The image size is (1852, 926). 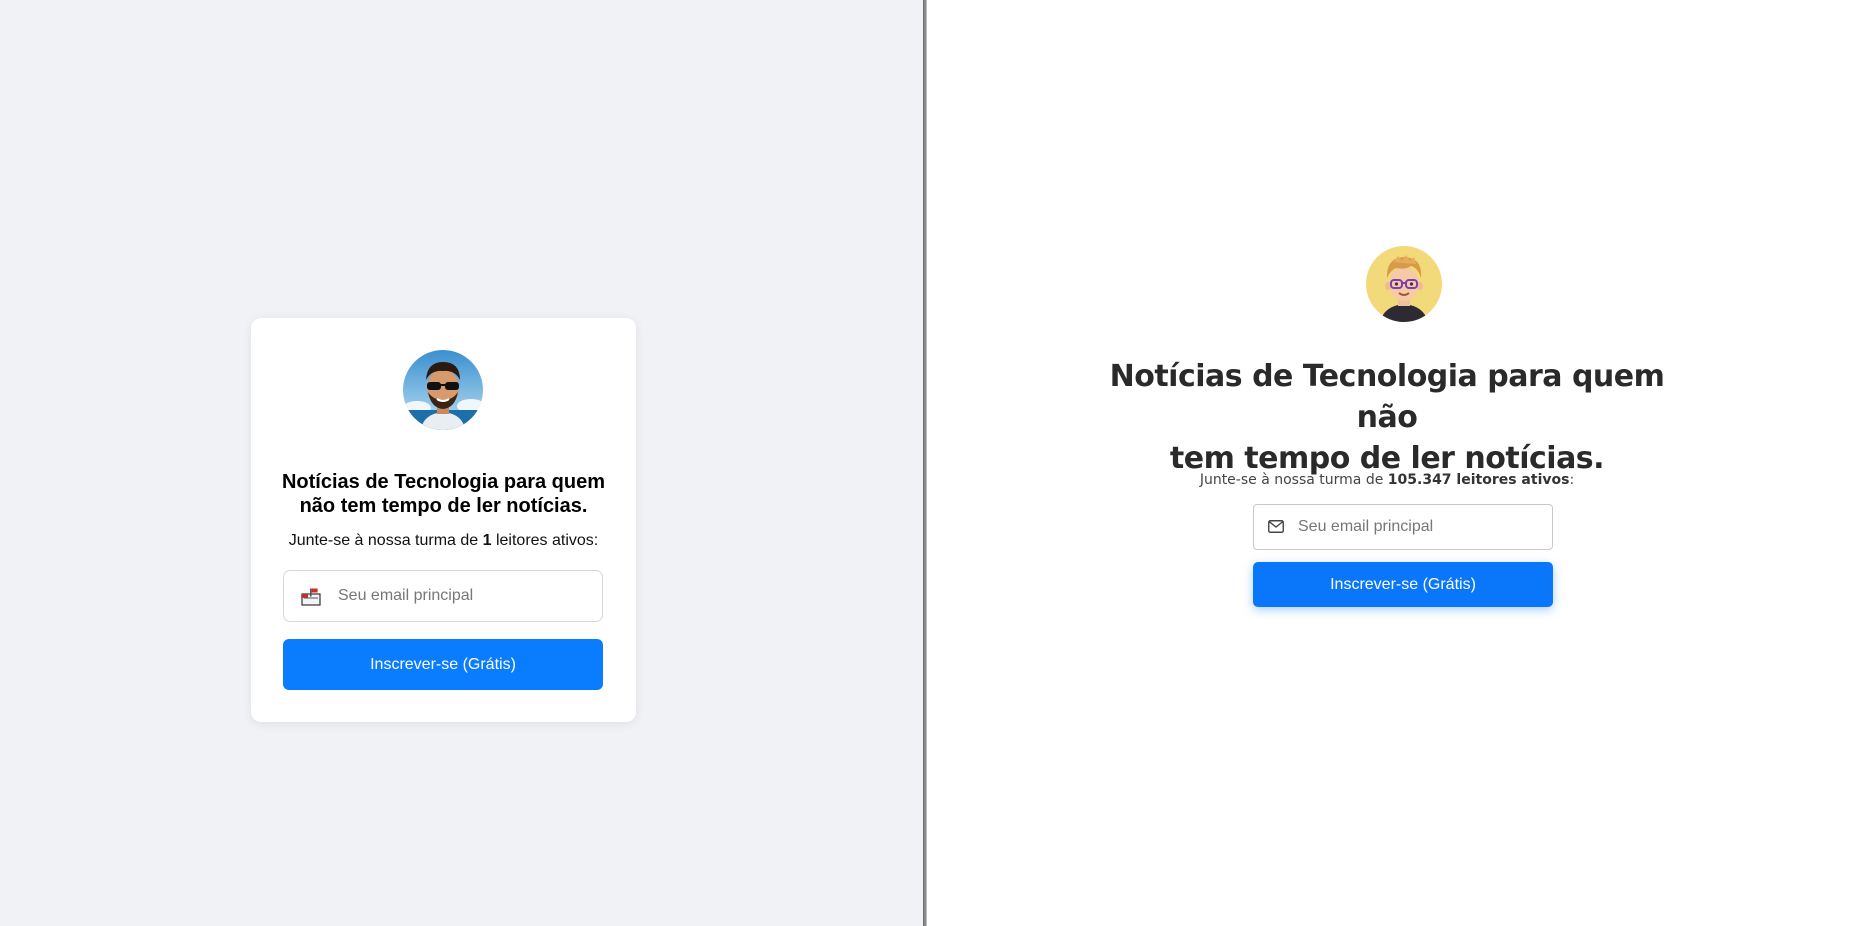 What do you see at coordinates (1276, 526) in the screenshot?
I see `envelope-icon` at bounding box center [1276, 526].